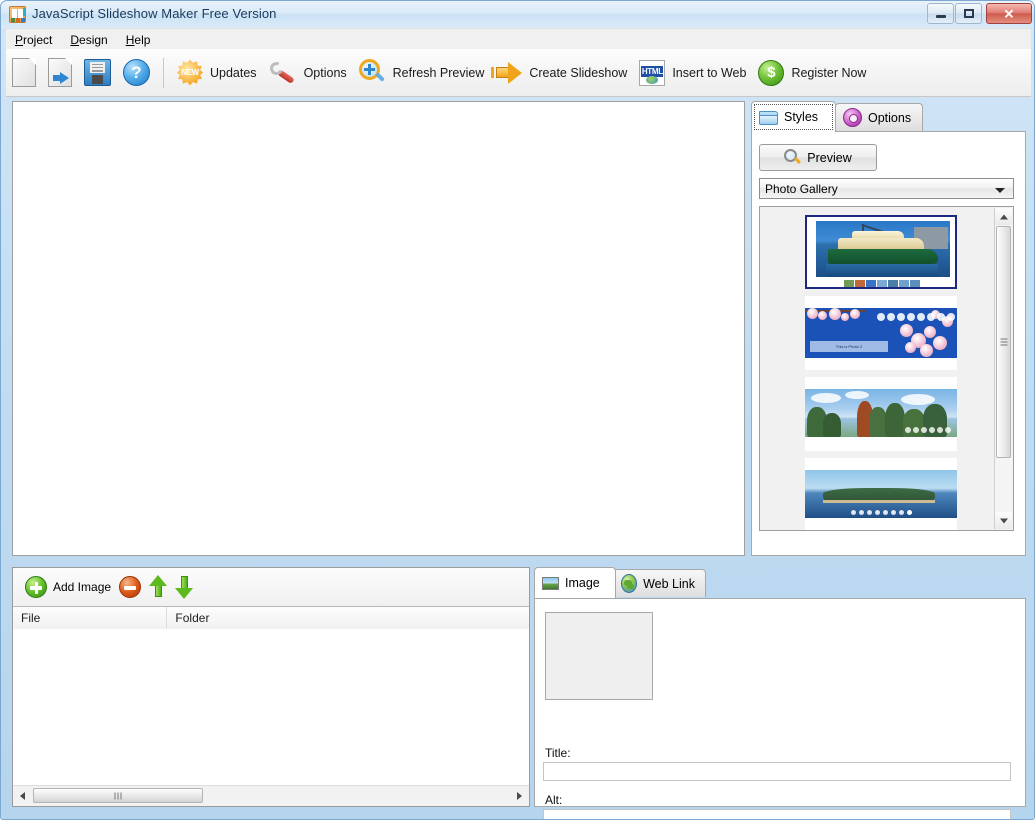  Describe the element at coordinates (282, 72) in the screenshot. I see `wrench-options-icon` at that location.